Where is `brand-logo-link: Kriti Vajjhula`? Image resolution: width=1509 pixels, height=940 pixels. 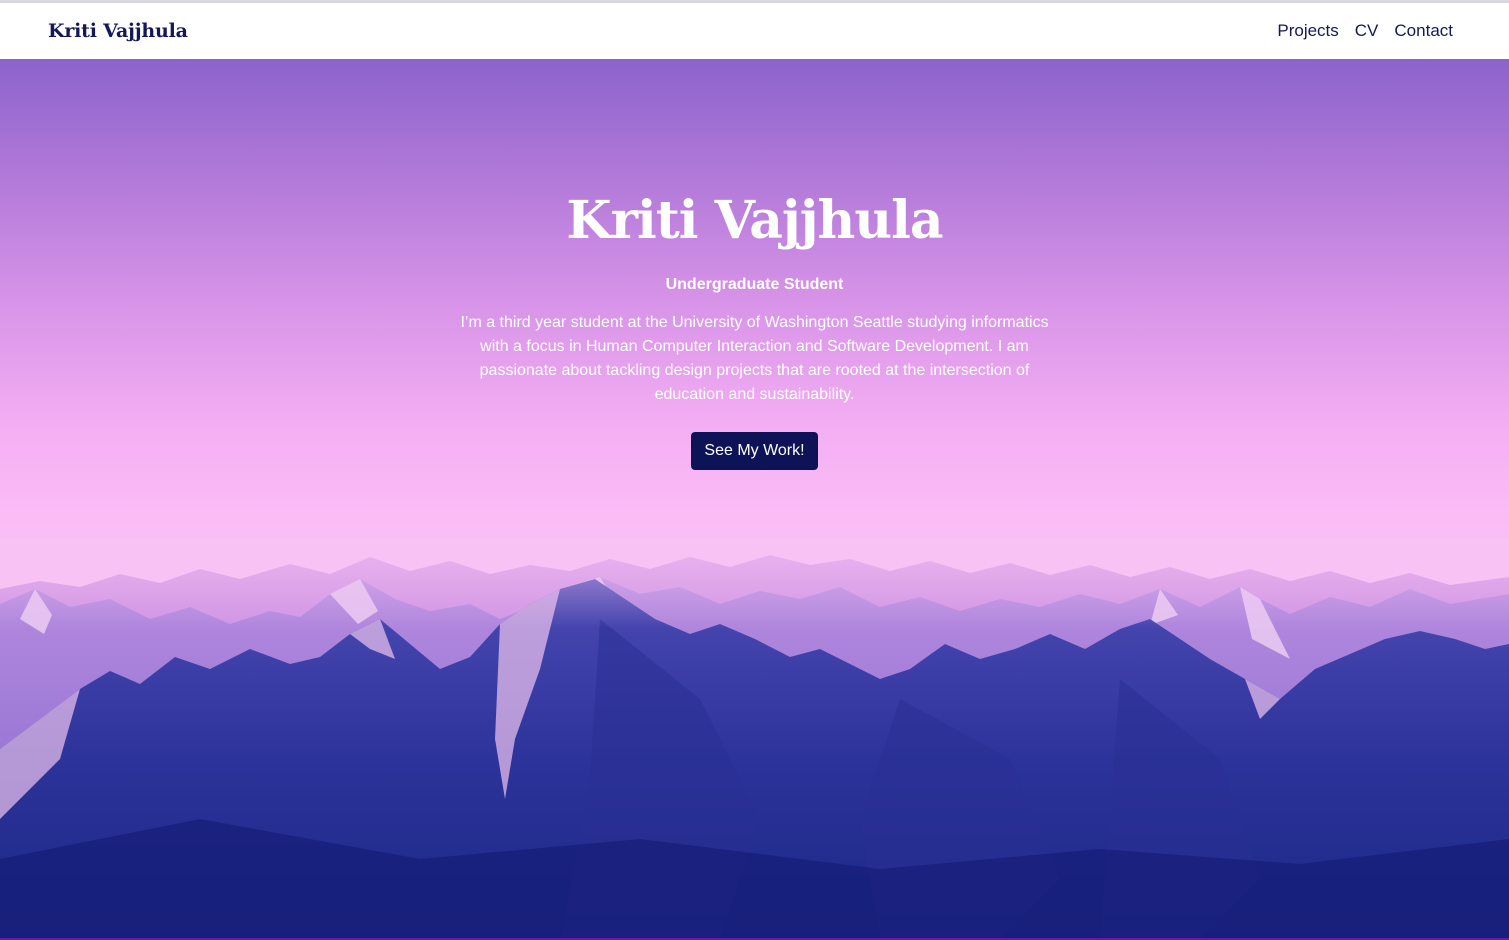 brand-logo-link: Kriti Vajjhula is located at coordinates (118, 31).